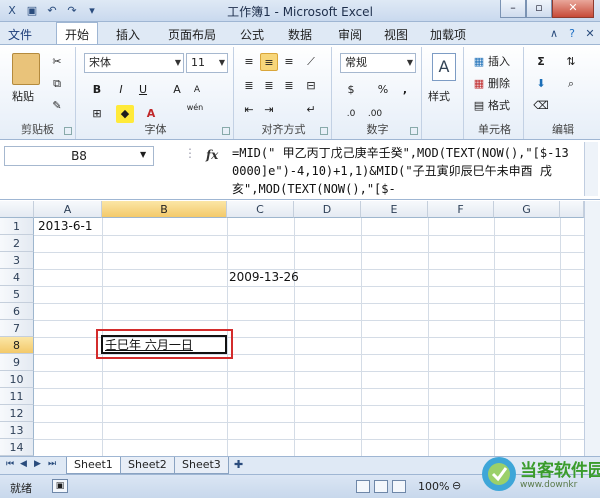  Describe the element at coordinates (311, 62) in the screenshot. I see `orientation-icon: ⟋` at that location.